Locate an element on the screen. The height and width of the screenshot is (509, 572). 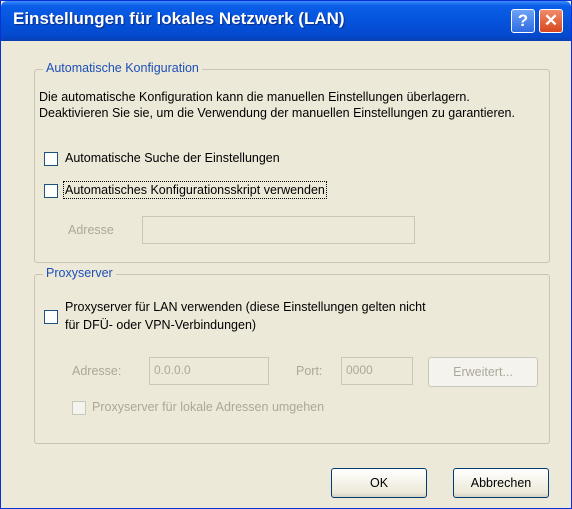
use-proxy-label-line2: für DFÜ- oder VPN-Verbindungen) is located at coordinates (160, 325).